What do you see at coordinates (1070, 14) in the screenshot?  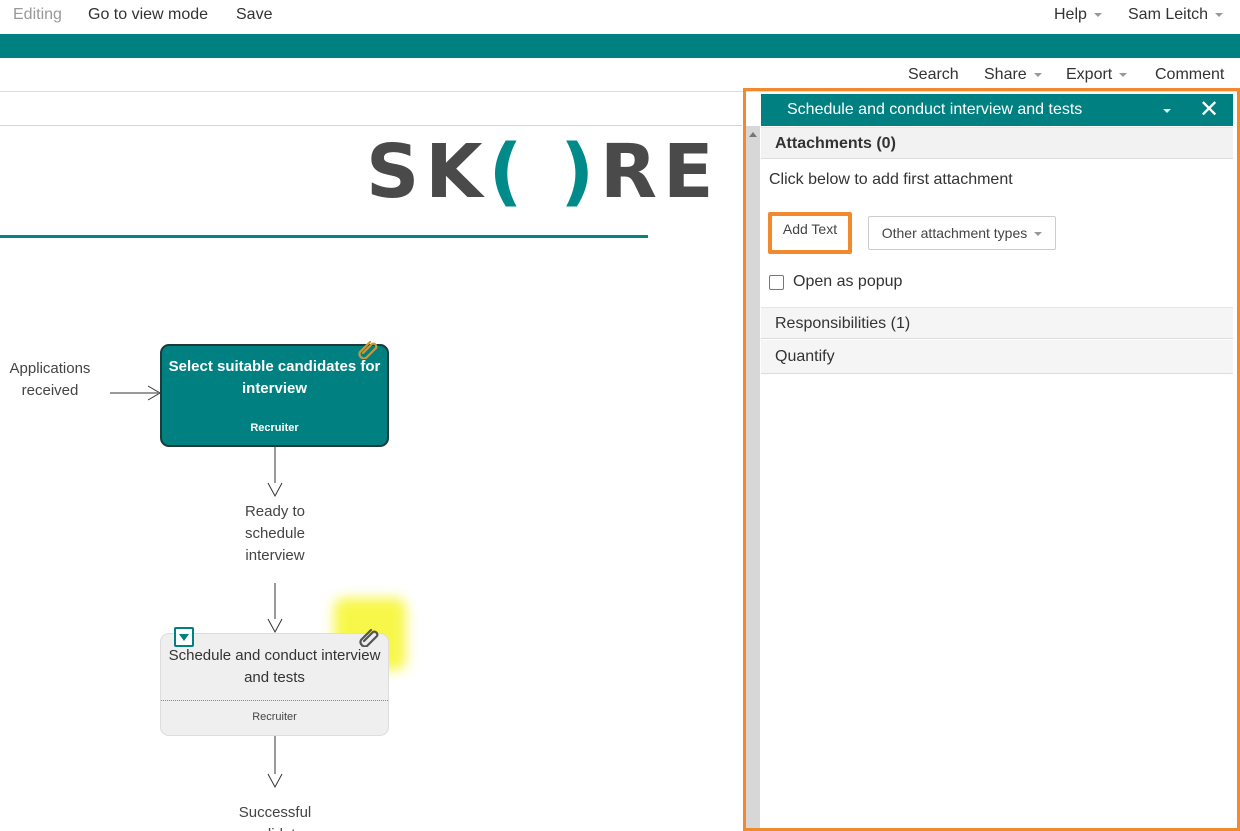 I see `help-label: Help` at bounding box center [1070, 14].